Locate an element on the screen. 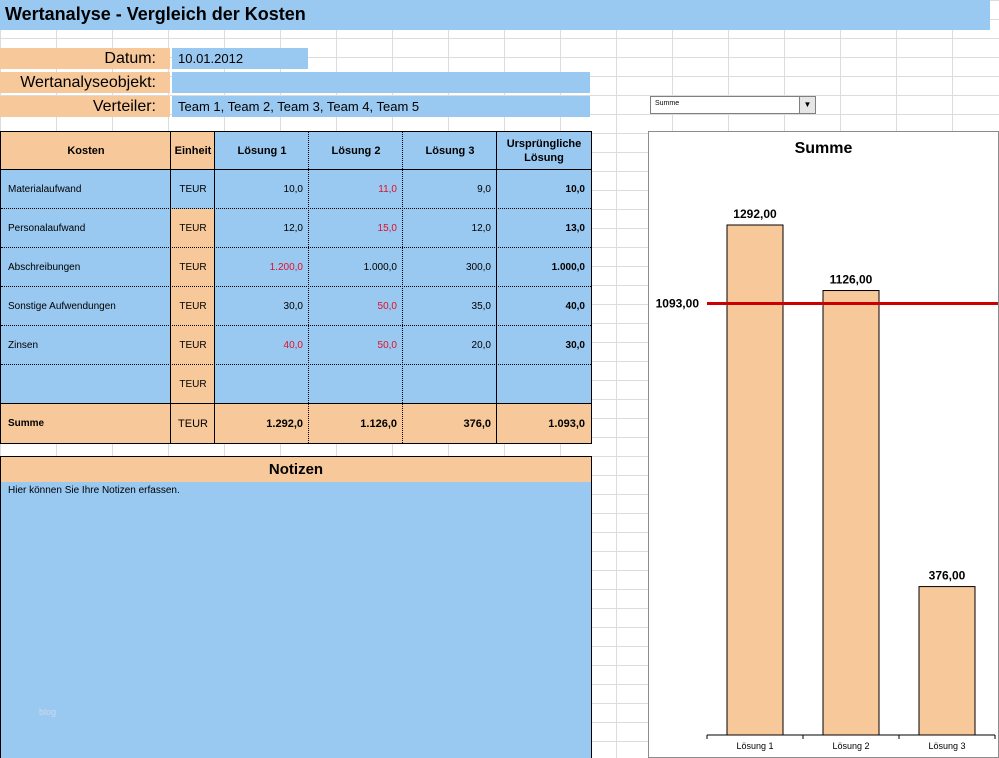 The height and width of the screenshot is (758, 999). dropdown-value: Summe is located at coordinates (667, 103).